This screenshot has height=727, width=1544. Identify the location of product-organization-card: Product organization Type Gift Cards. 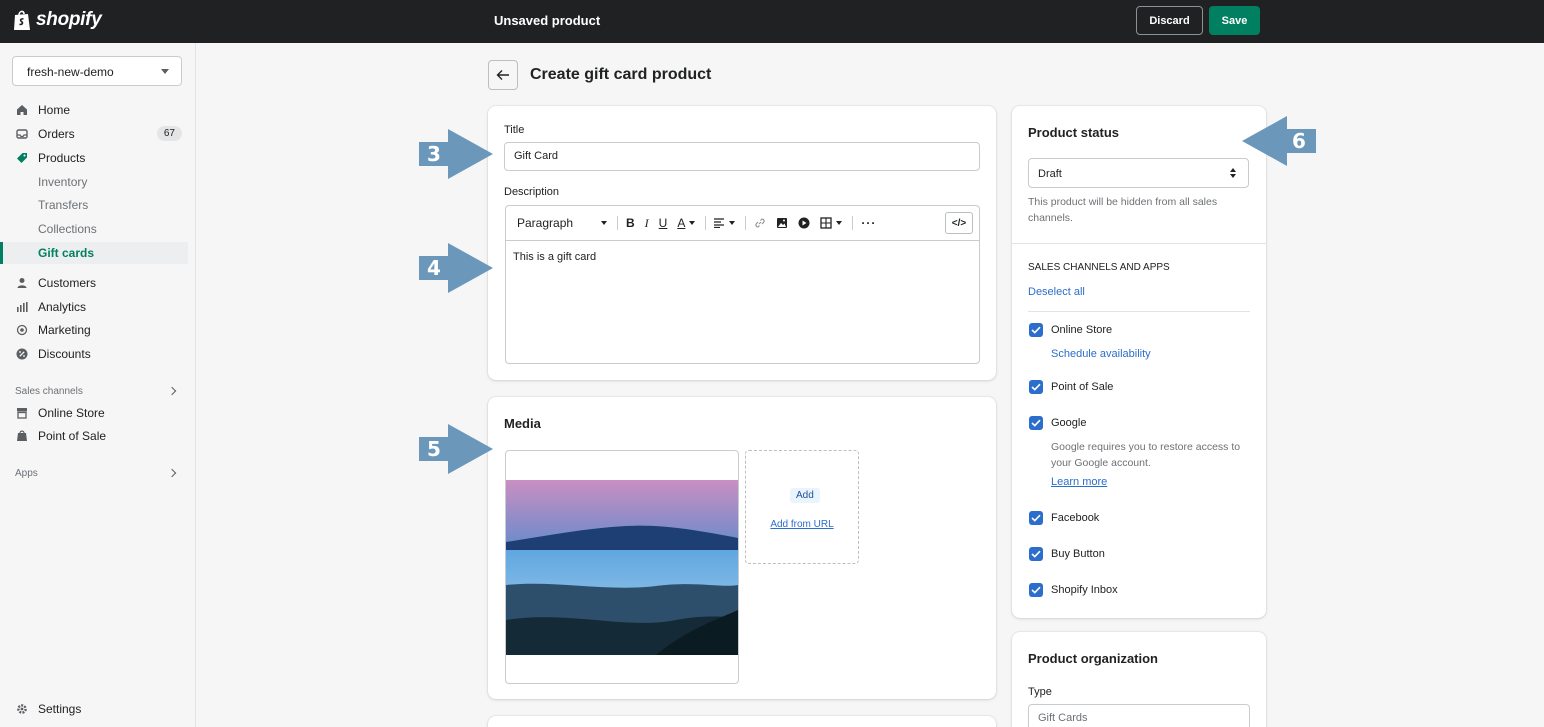
(1139, 679).